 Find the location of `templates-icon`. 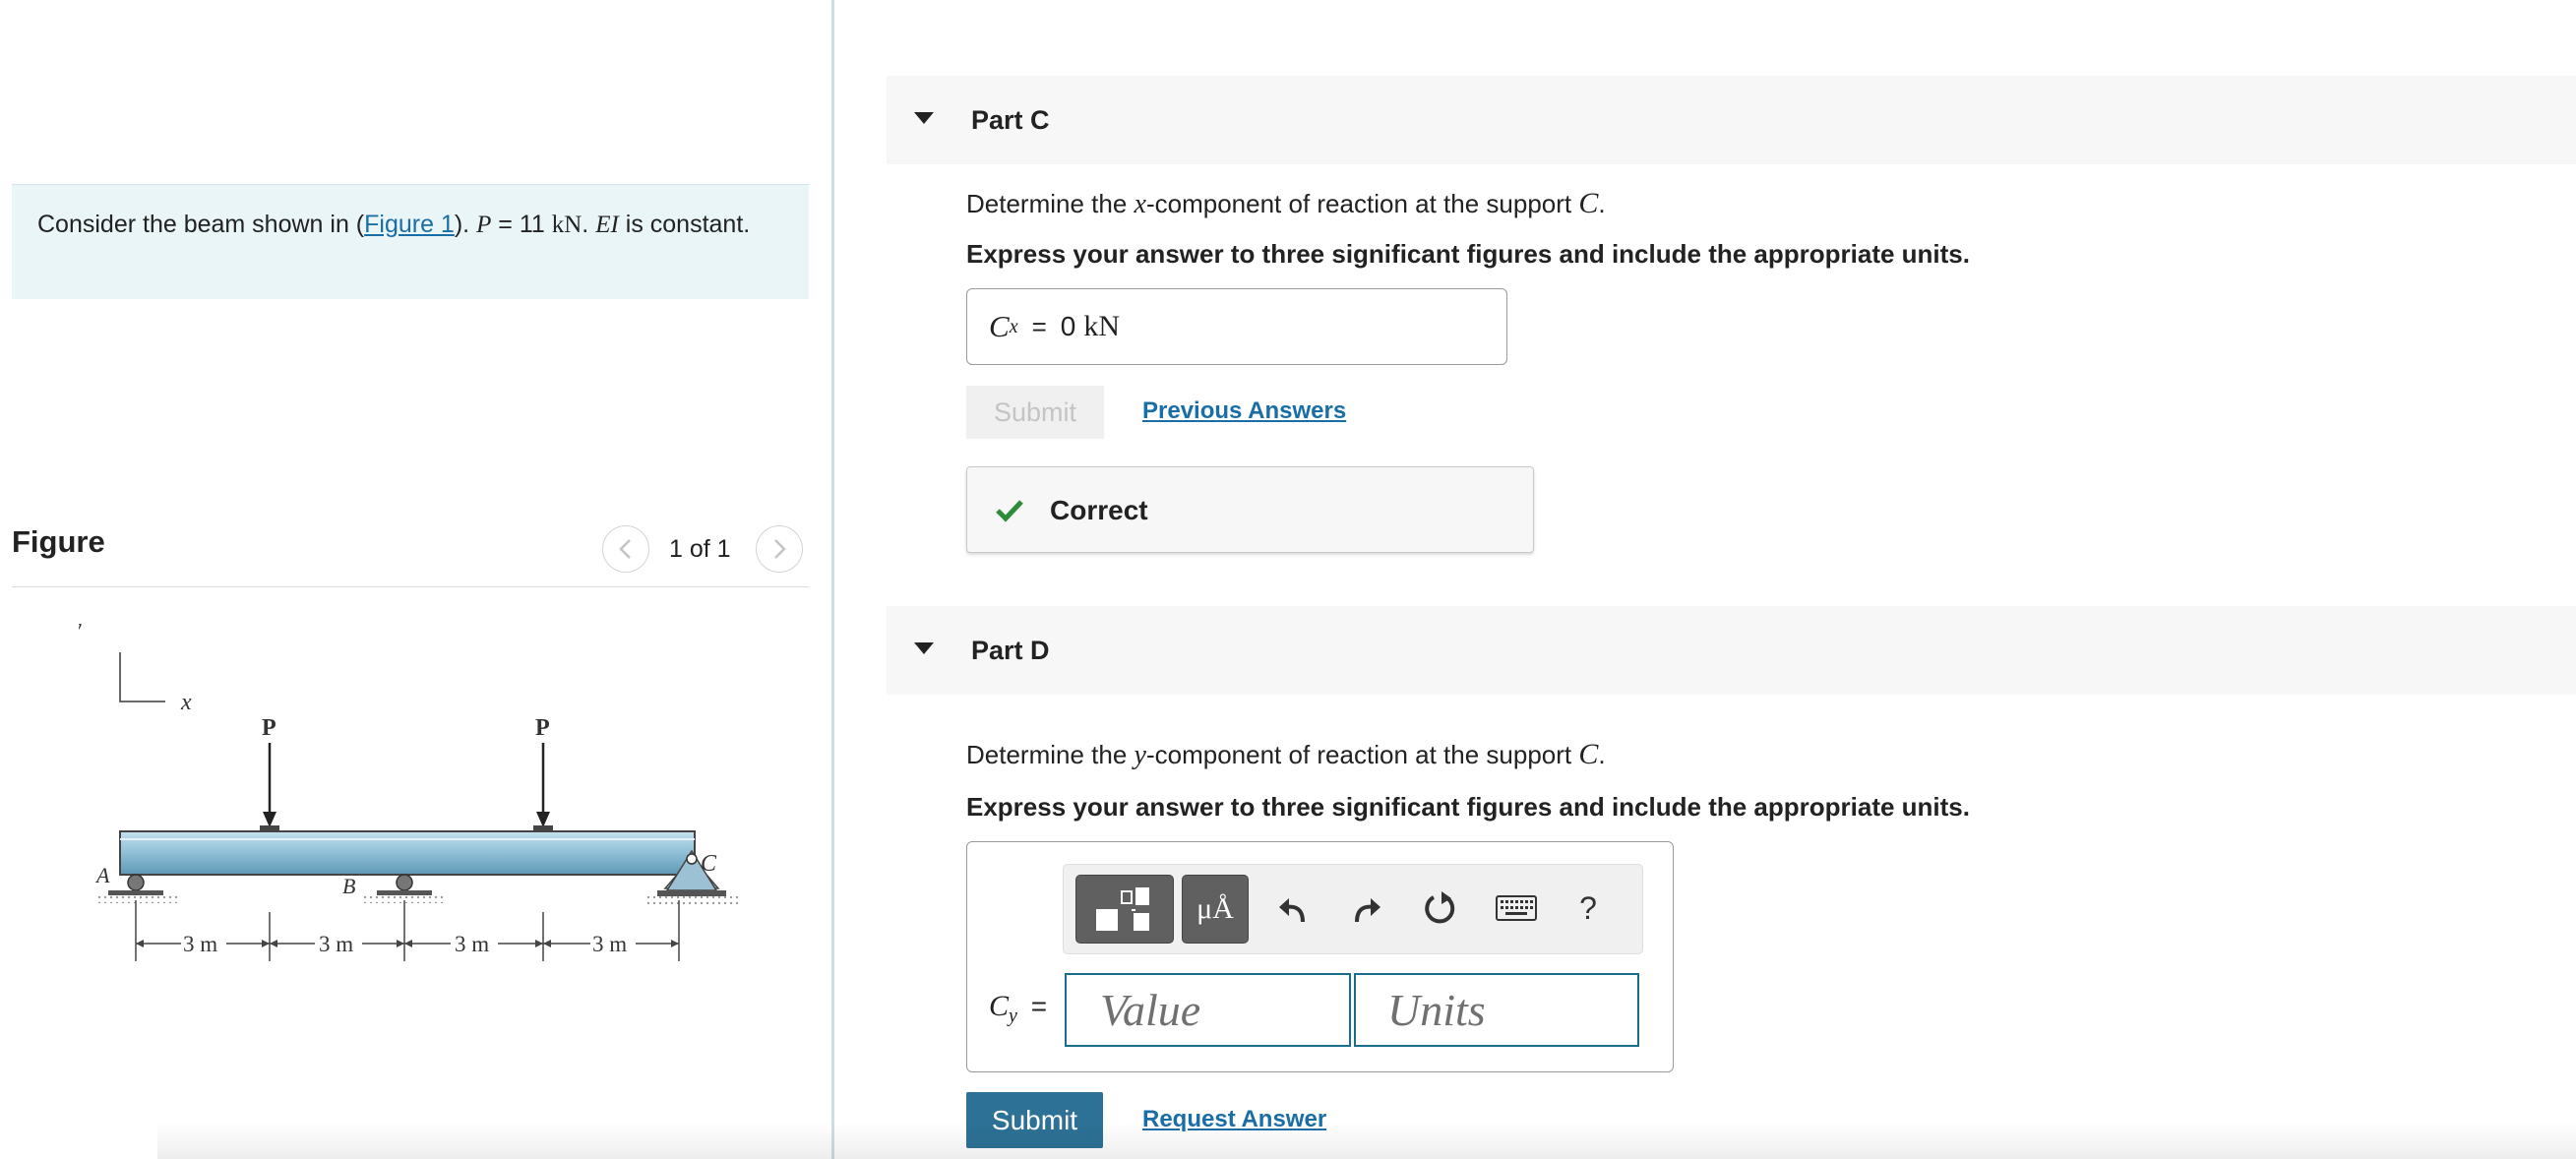

templates-icon is located at coordinates (1122, 909).